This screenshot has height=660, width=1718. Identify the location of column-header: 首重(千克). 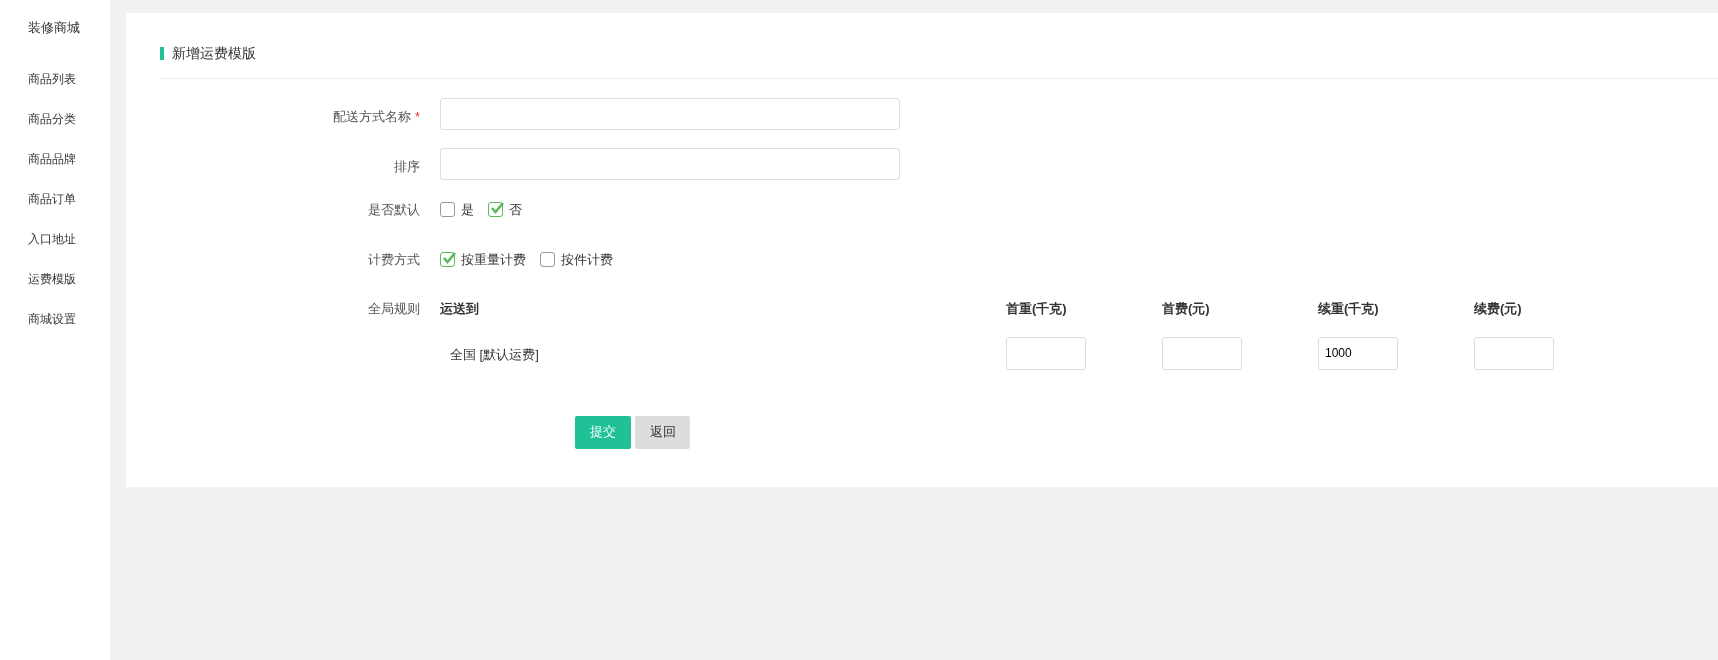
(1037, 309).